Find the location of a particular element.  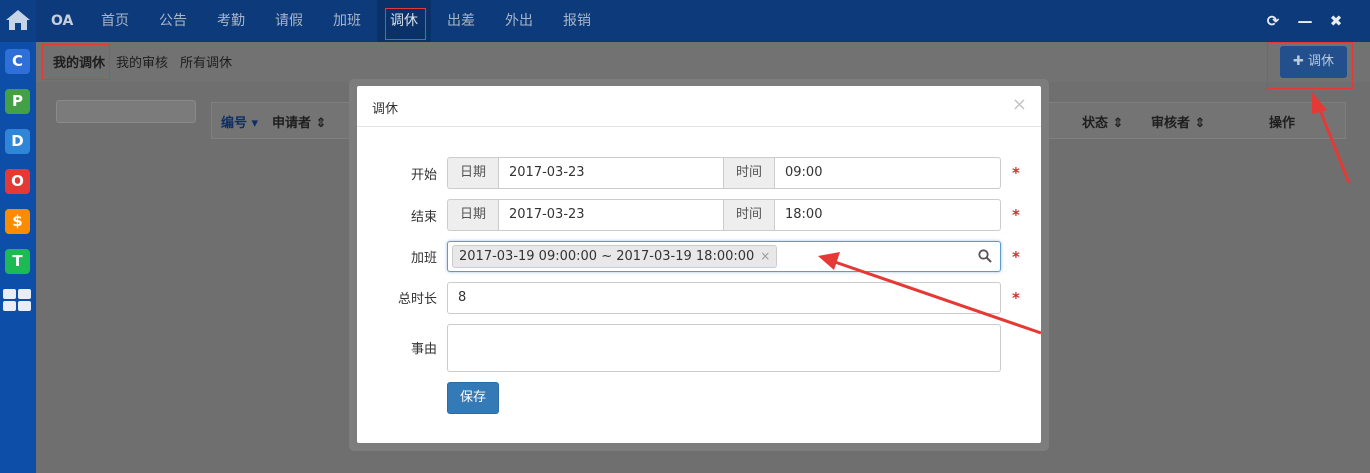

annotation-arrow-overtime is located at coordinates (930, 293).